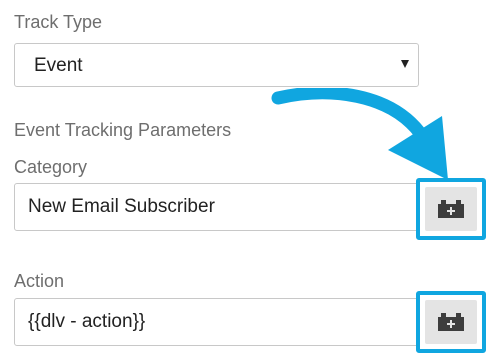  Describe the element at coordinates (39, 281) in the screenshot. I see `action-label: Action` at that location.